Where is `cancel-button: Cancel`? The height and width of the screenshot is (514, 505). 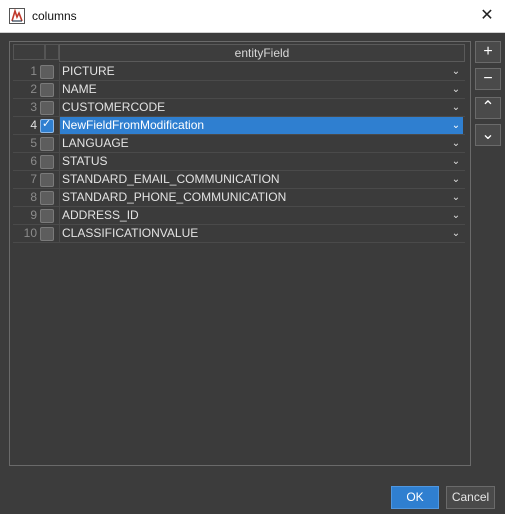 cancel-button: Cancel is located at coordinates (470, 497).